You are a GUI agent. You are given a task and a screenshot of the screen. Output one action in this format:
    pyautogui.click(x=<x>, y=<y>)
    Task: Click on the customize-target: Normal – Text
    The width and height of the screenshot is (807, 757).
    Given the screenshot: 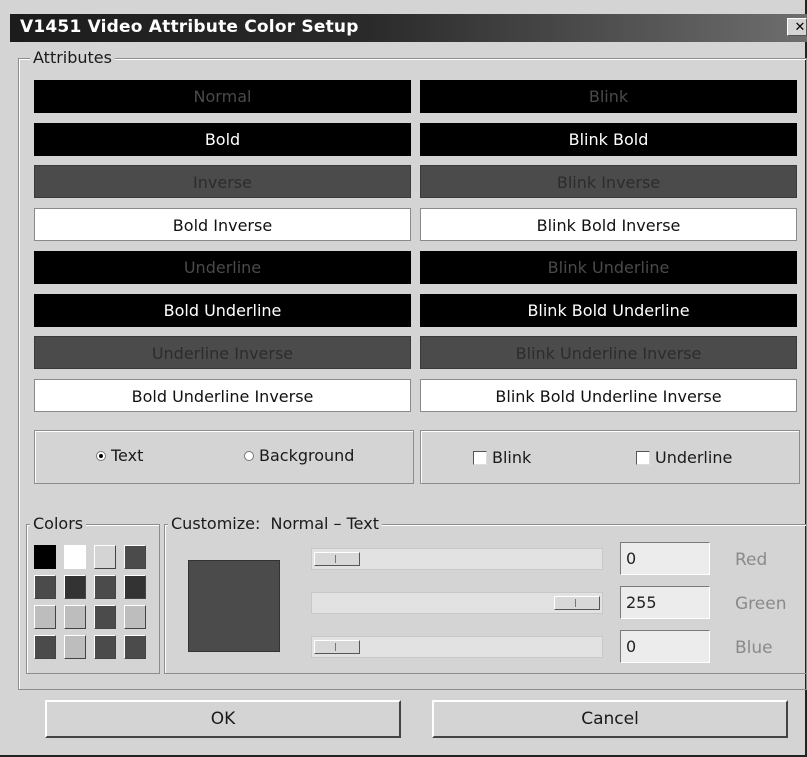 What is the action you would take?
    pyautogui.click(x=324, y=523)
    